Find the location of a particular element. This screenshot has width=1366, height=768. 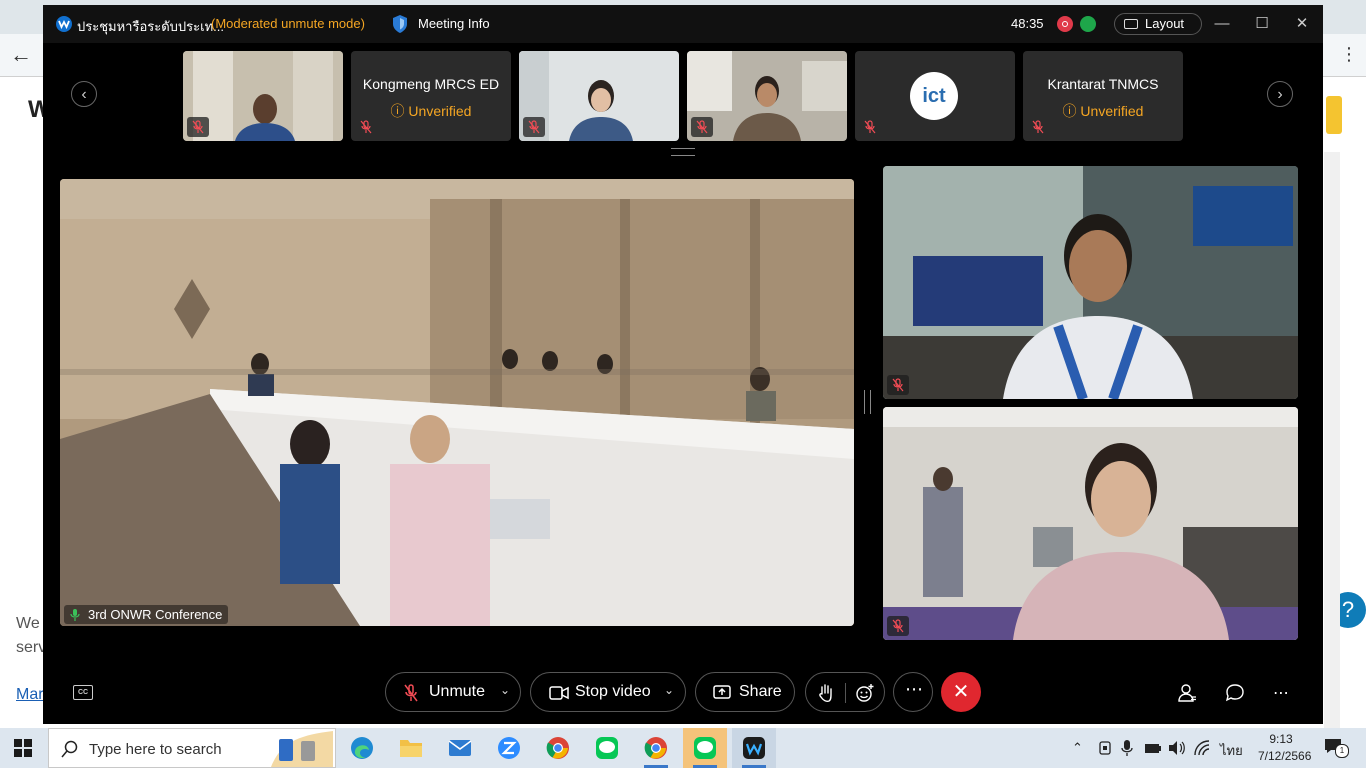

participant-thumbnail: ict is located at coordinates (935, 96).